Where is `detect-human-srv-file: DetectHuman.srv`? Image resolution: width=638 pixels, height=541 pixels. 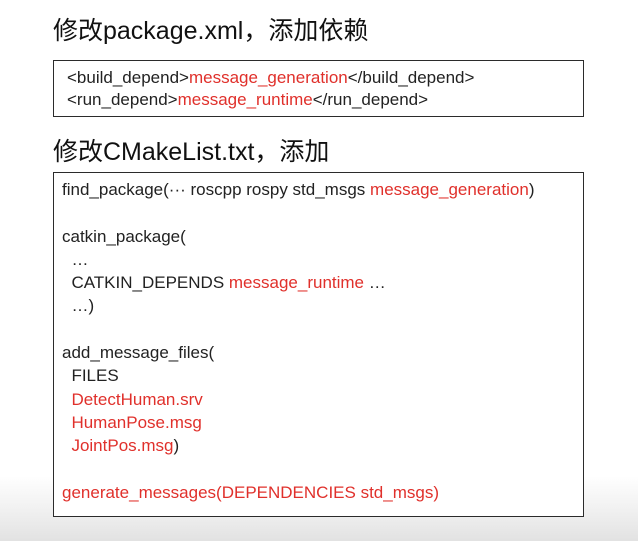 detect-human-srv-file: DetectHuman.srv is located at coordinates (137, 399).